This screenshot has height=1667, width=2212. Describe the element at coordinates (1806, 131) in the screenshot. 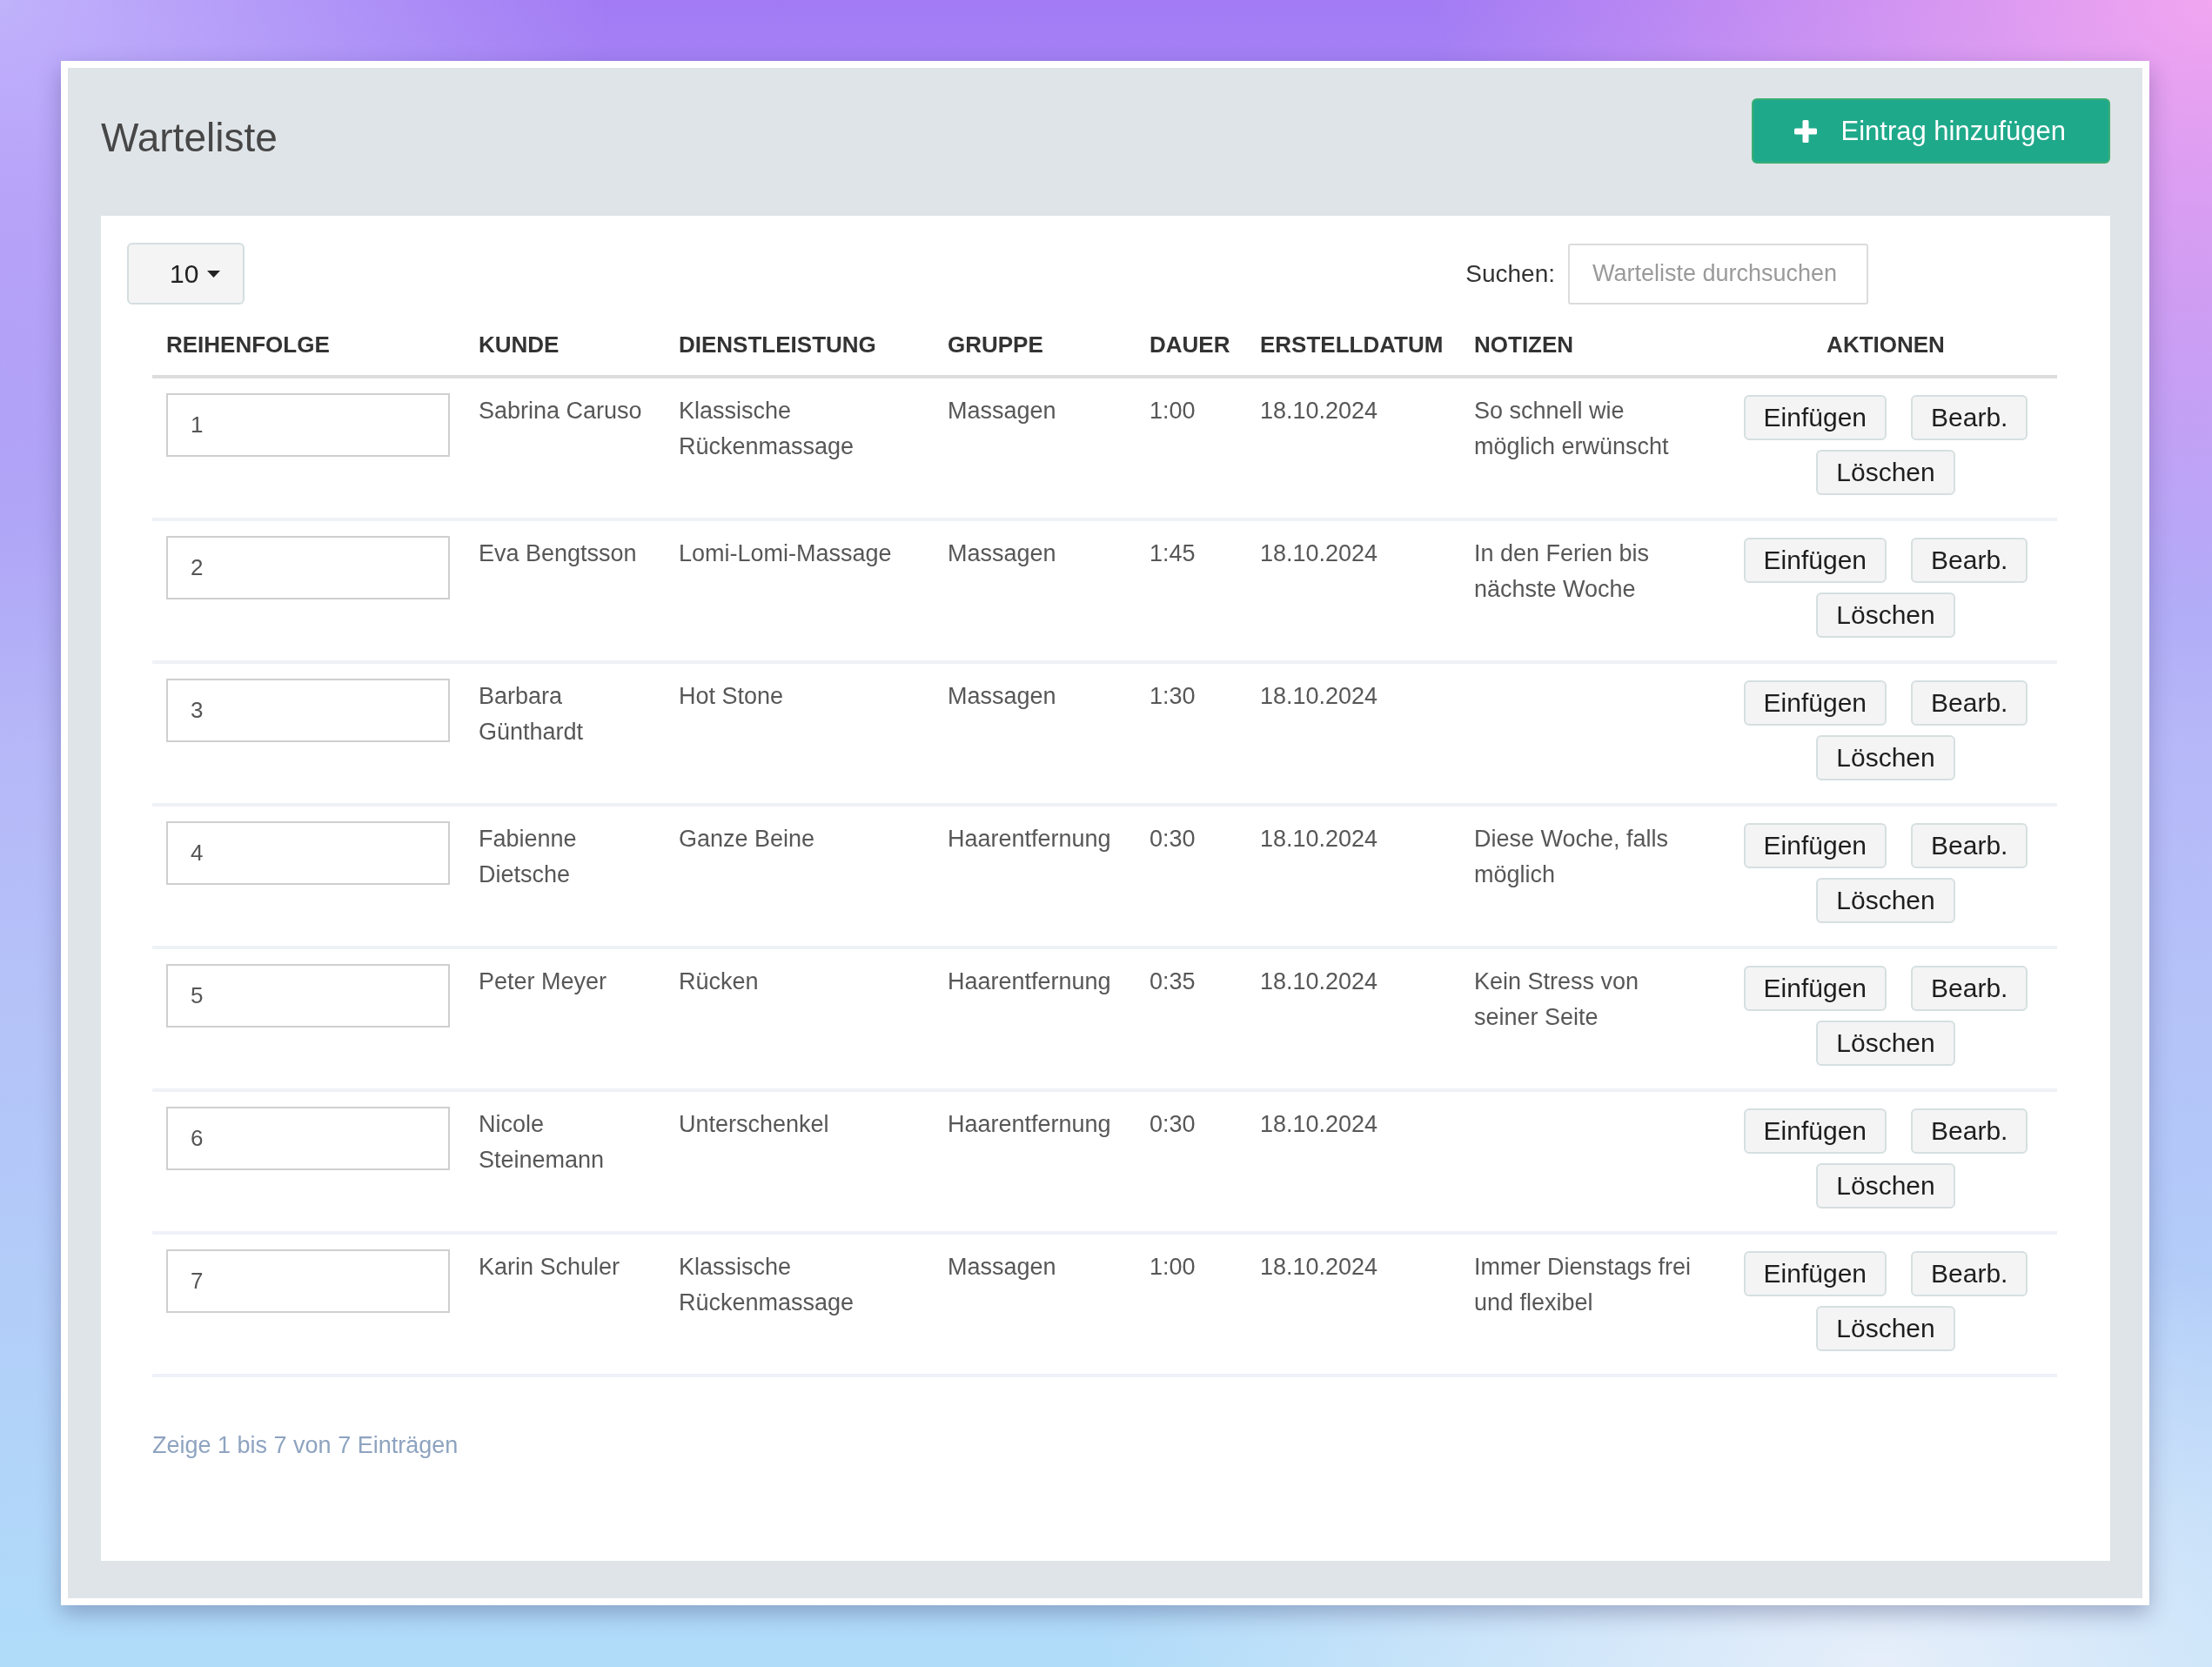

I see `plus-icon` at that location.